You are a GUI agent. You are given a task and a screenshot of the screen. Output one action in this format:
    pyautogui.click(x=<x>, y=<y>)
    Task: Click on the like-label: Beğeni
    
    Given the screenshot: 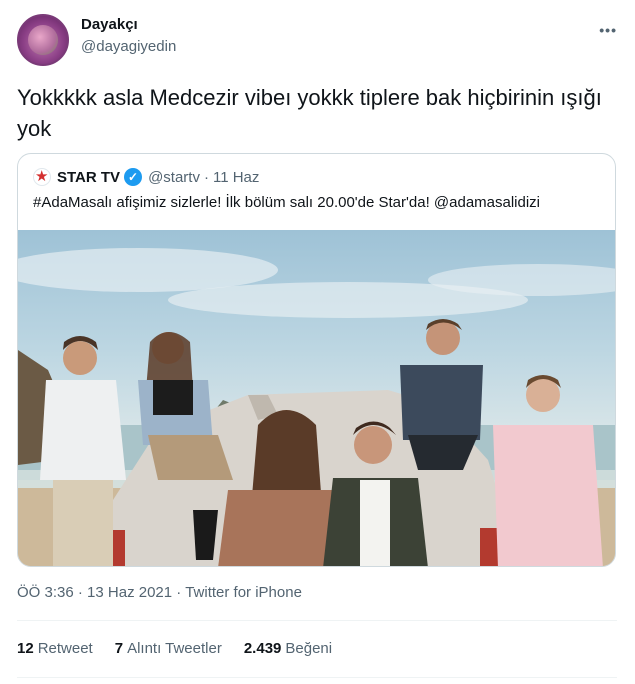 What is the action you would take?
    pyautogui.click(x=309, y=648)
    